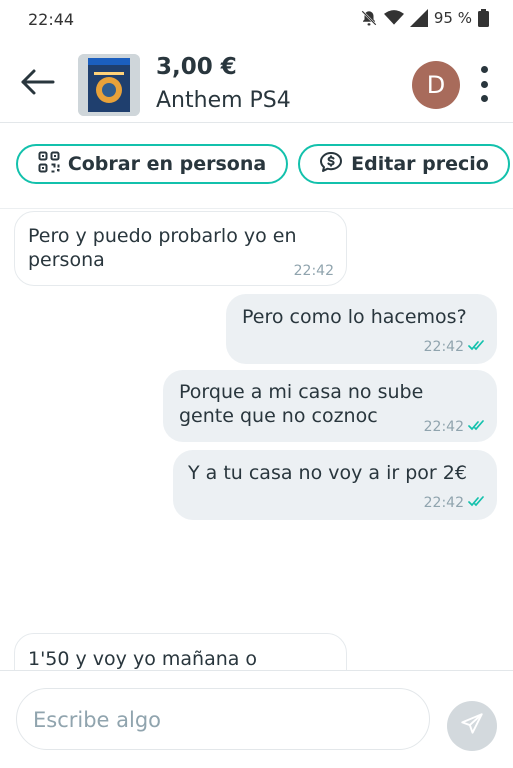 This screenshot has width=513, height=768. Describe the element at coordinates (256, 83) in the screenshot. I see `conversation-header: 3,00 € Anthem PS4 D` at that location.